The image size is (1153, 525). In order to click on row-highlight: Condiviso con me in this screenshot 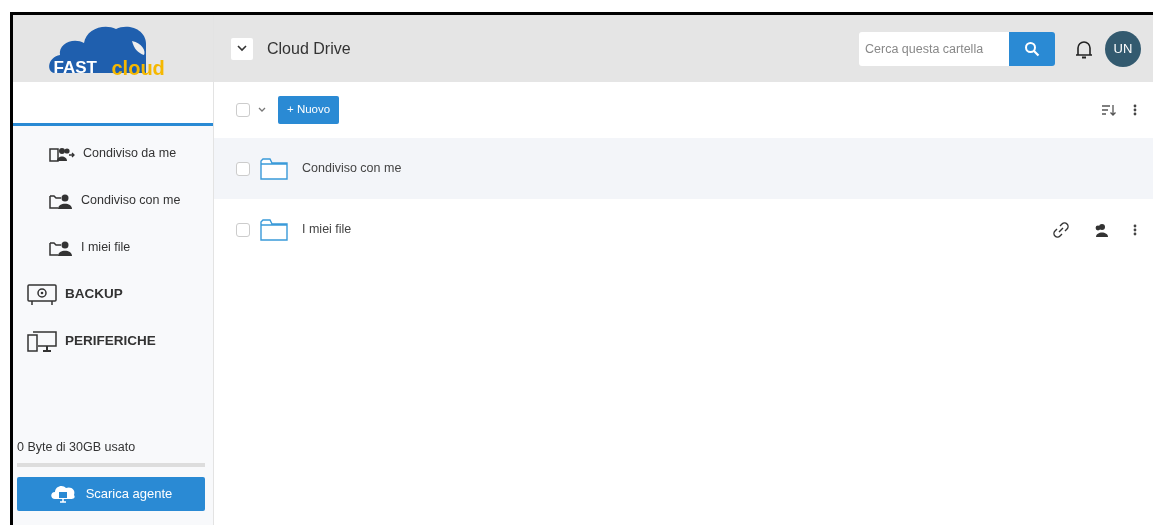, I will do `click(683, 168)`.